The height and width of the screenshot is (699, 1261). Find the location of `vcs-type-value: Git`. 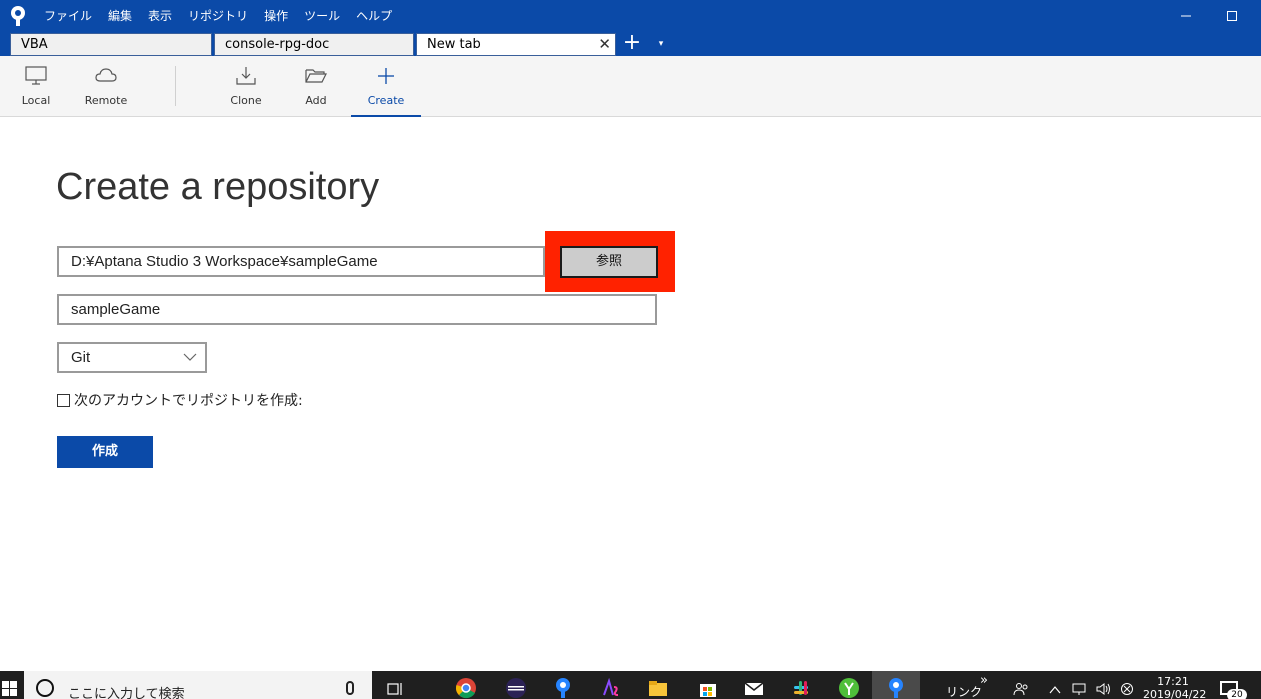

vcs-type-value: Git is located at coordinates (81, 357).